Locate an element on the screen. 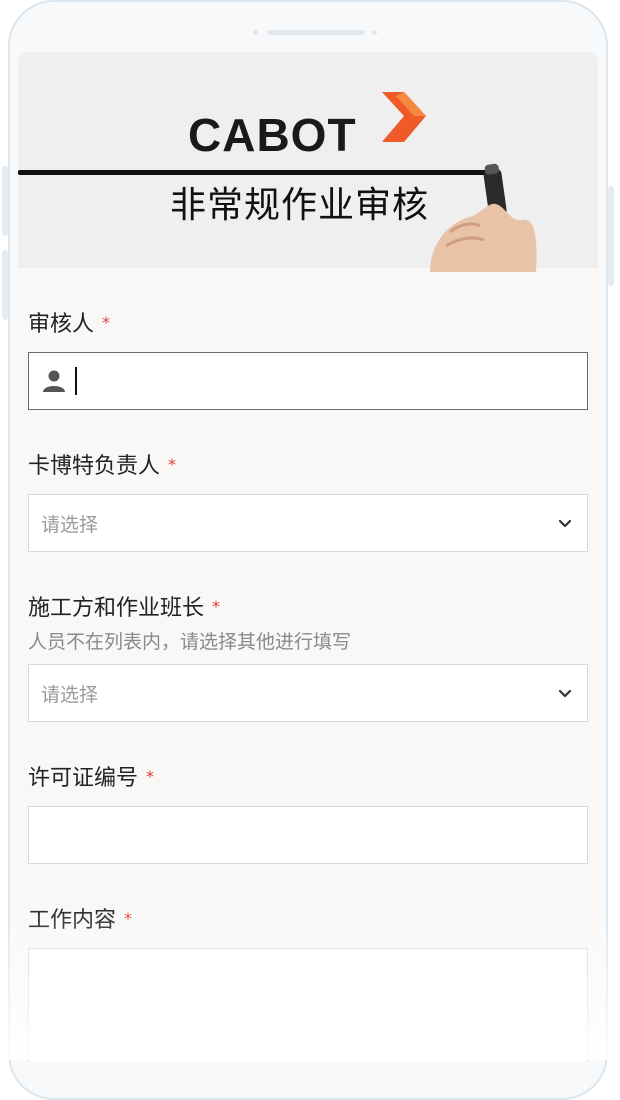 Image resolution: width=620 pixels, height=1100 pixels. phone-camera is located at coordinates (374, 32).